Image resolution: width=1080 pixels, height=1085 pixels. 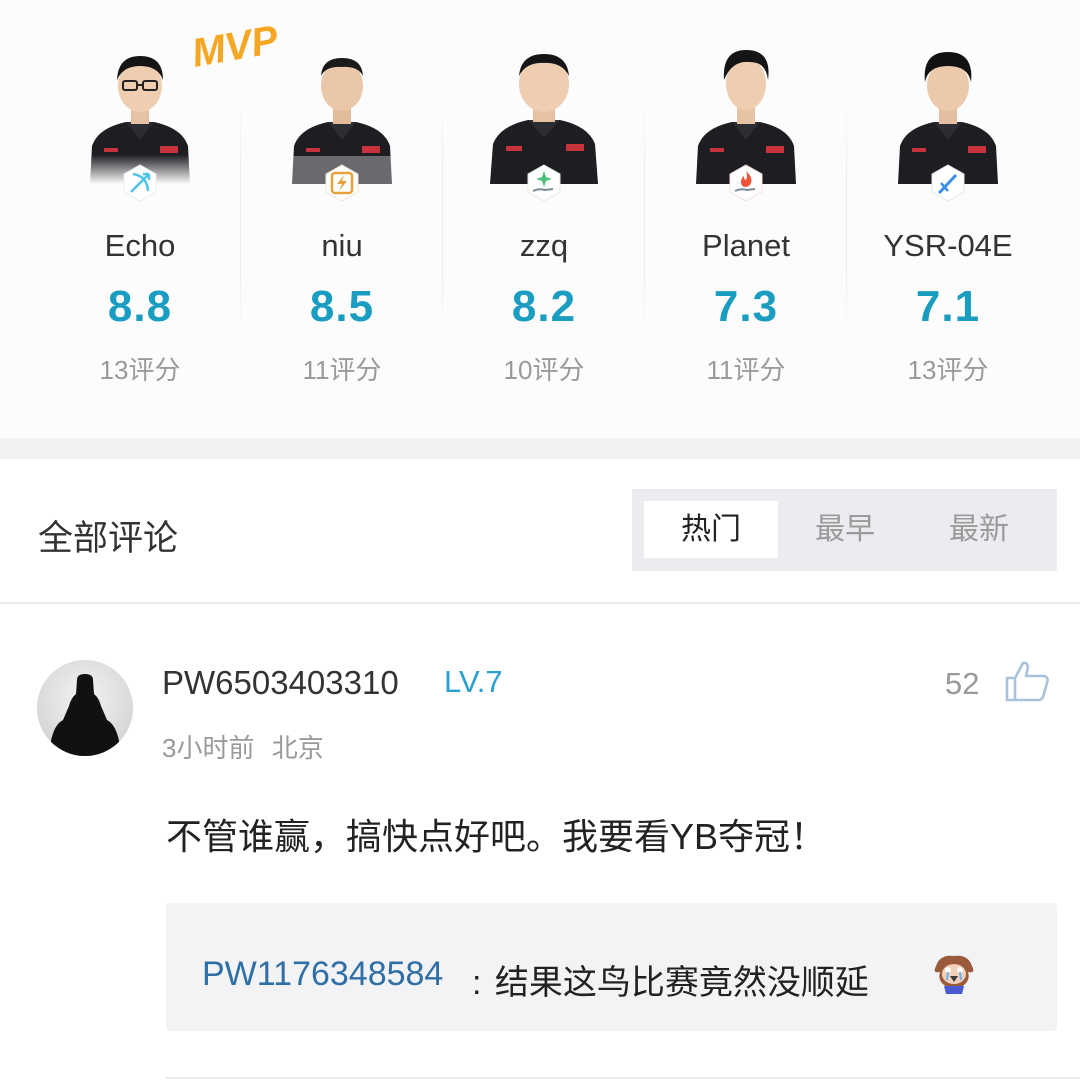 What do you see at coordinates (108, 538) in the screenshot?
I see `comments-title: 全部评论` at bounding box center [108, 538].